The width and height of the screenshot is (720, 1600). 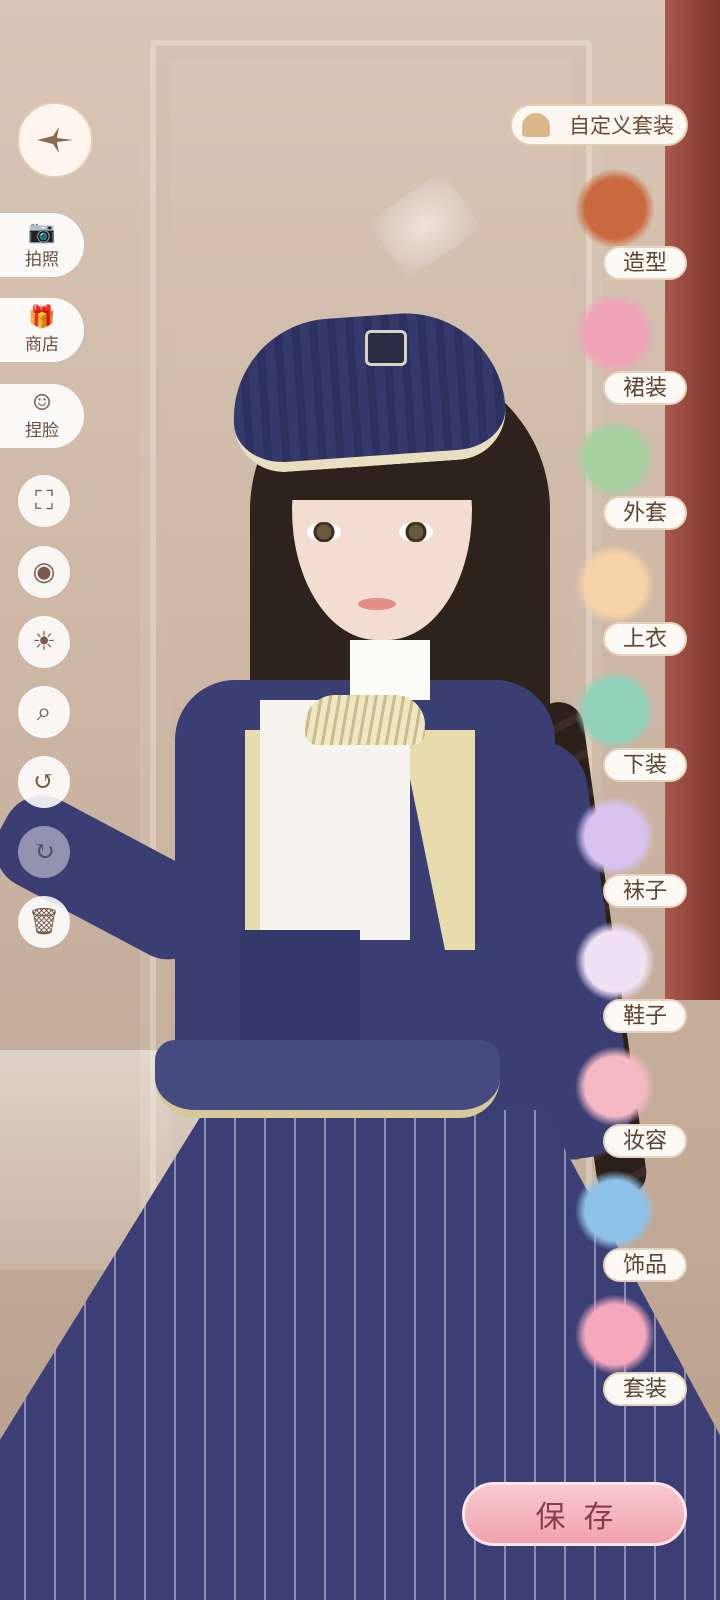 I want to click on category-label: 造型, so click(x=645, y=263).